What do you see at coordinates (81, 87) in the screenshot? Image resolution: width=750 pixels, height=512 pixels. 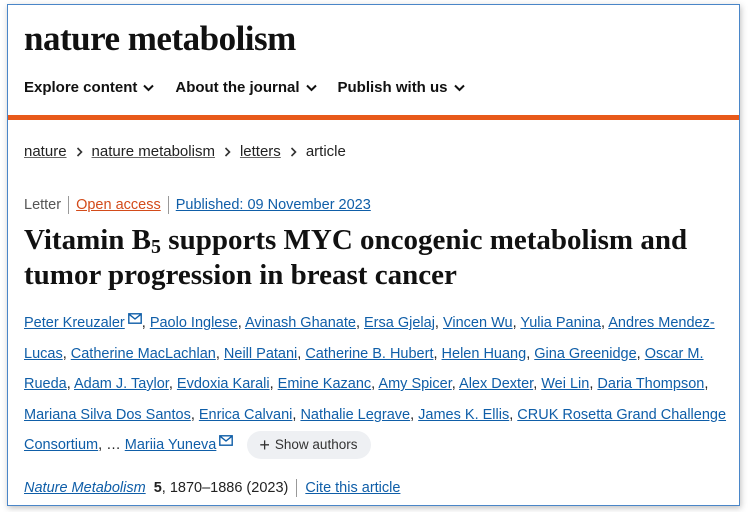 I see `nav-label: Explore content` at bounding box center [81, 87].